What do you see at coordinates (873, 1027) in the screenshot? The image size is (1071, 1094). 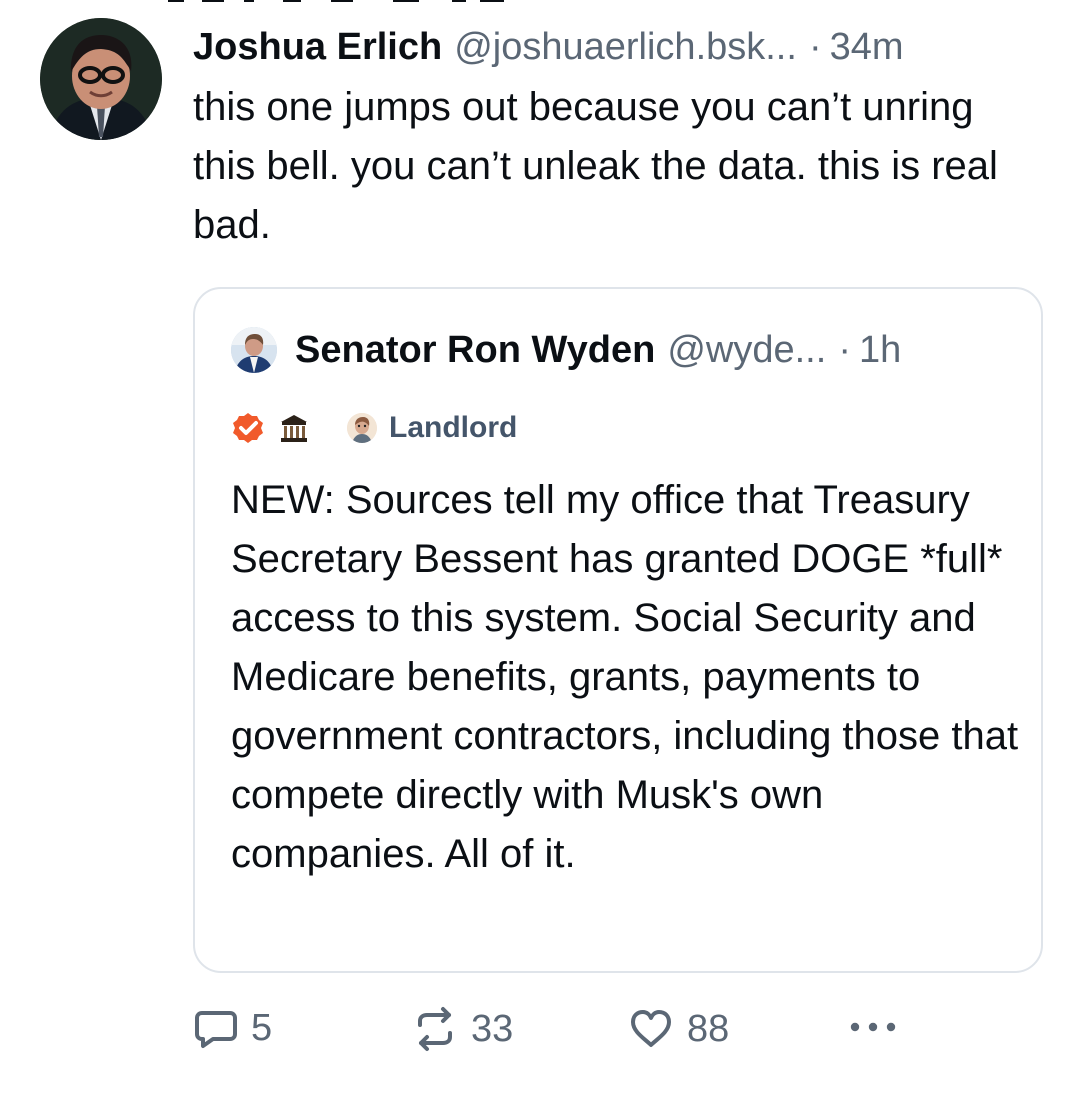 I see `more-horizontal-icon` at bounding box center [873, 1027].